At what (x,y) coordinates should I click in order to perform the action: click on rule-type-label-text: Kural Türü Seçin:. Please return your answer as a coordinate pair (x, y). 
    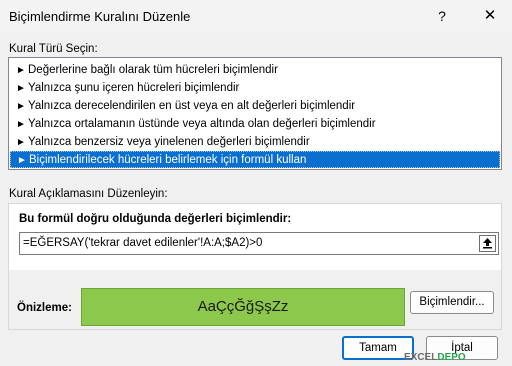
    Looking at the image, I should click on (53, 49).